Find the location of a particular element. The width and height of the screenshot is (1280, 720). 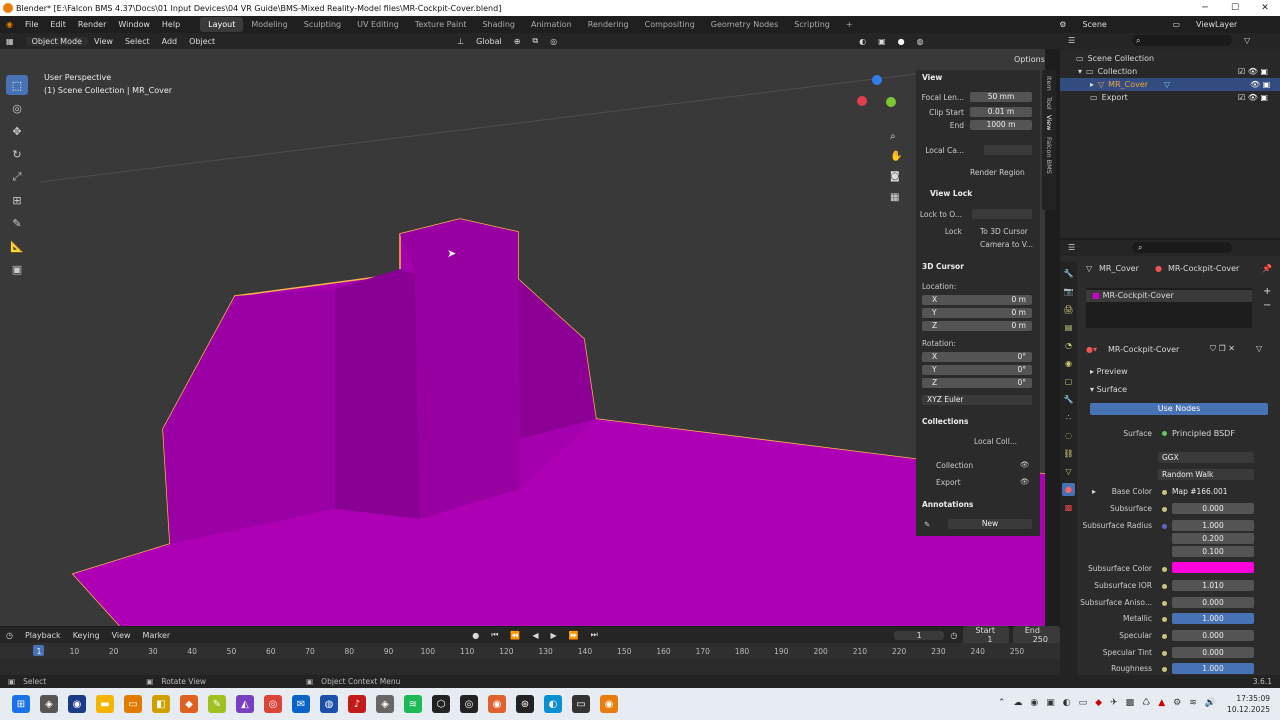

view-menu: View is located at coordinates (103, 41).